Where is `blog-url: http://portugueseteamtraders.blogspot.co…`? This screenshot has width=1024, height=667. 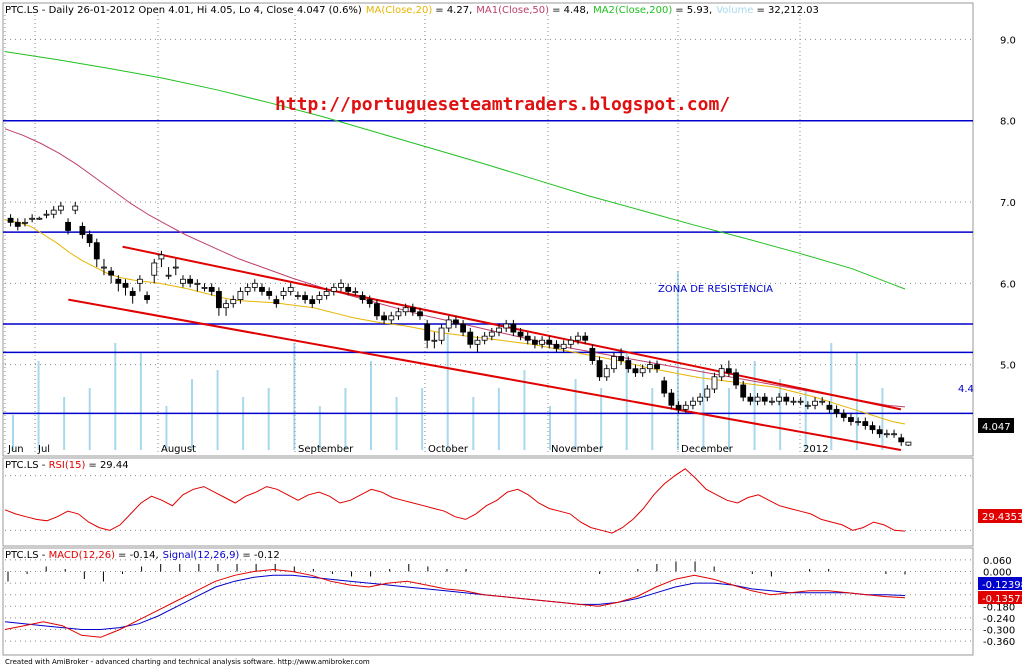
blog-url: http://portugueseteamtraders.blogspot.co… is located at coordinates (502, 104).